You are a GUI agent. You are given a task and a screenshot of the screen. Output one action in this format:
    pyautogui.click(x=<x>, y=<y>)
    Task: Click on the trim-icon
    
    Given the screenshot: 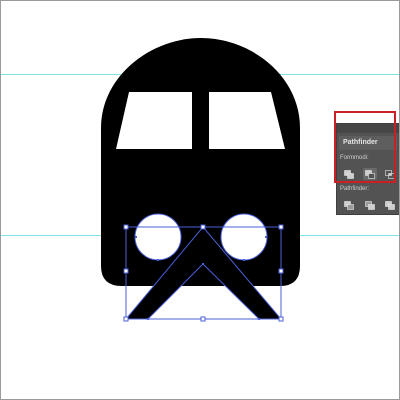 What is the action you would take?
    pyautogui.click(x=370, y=205)
    